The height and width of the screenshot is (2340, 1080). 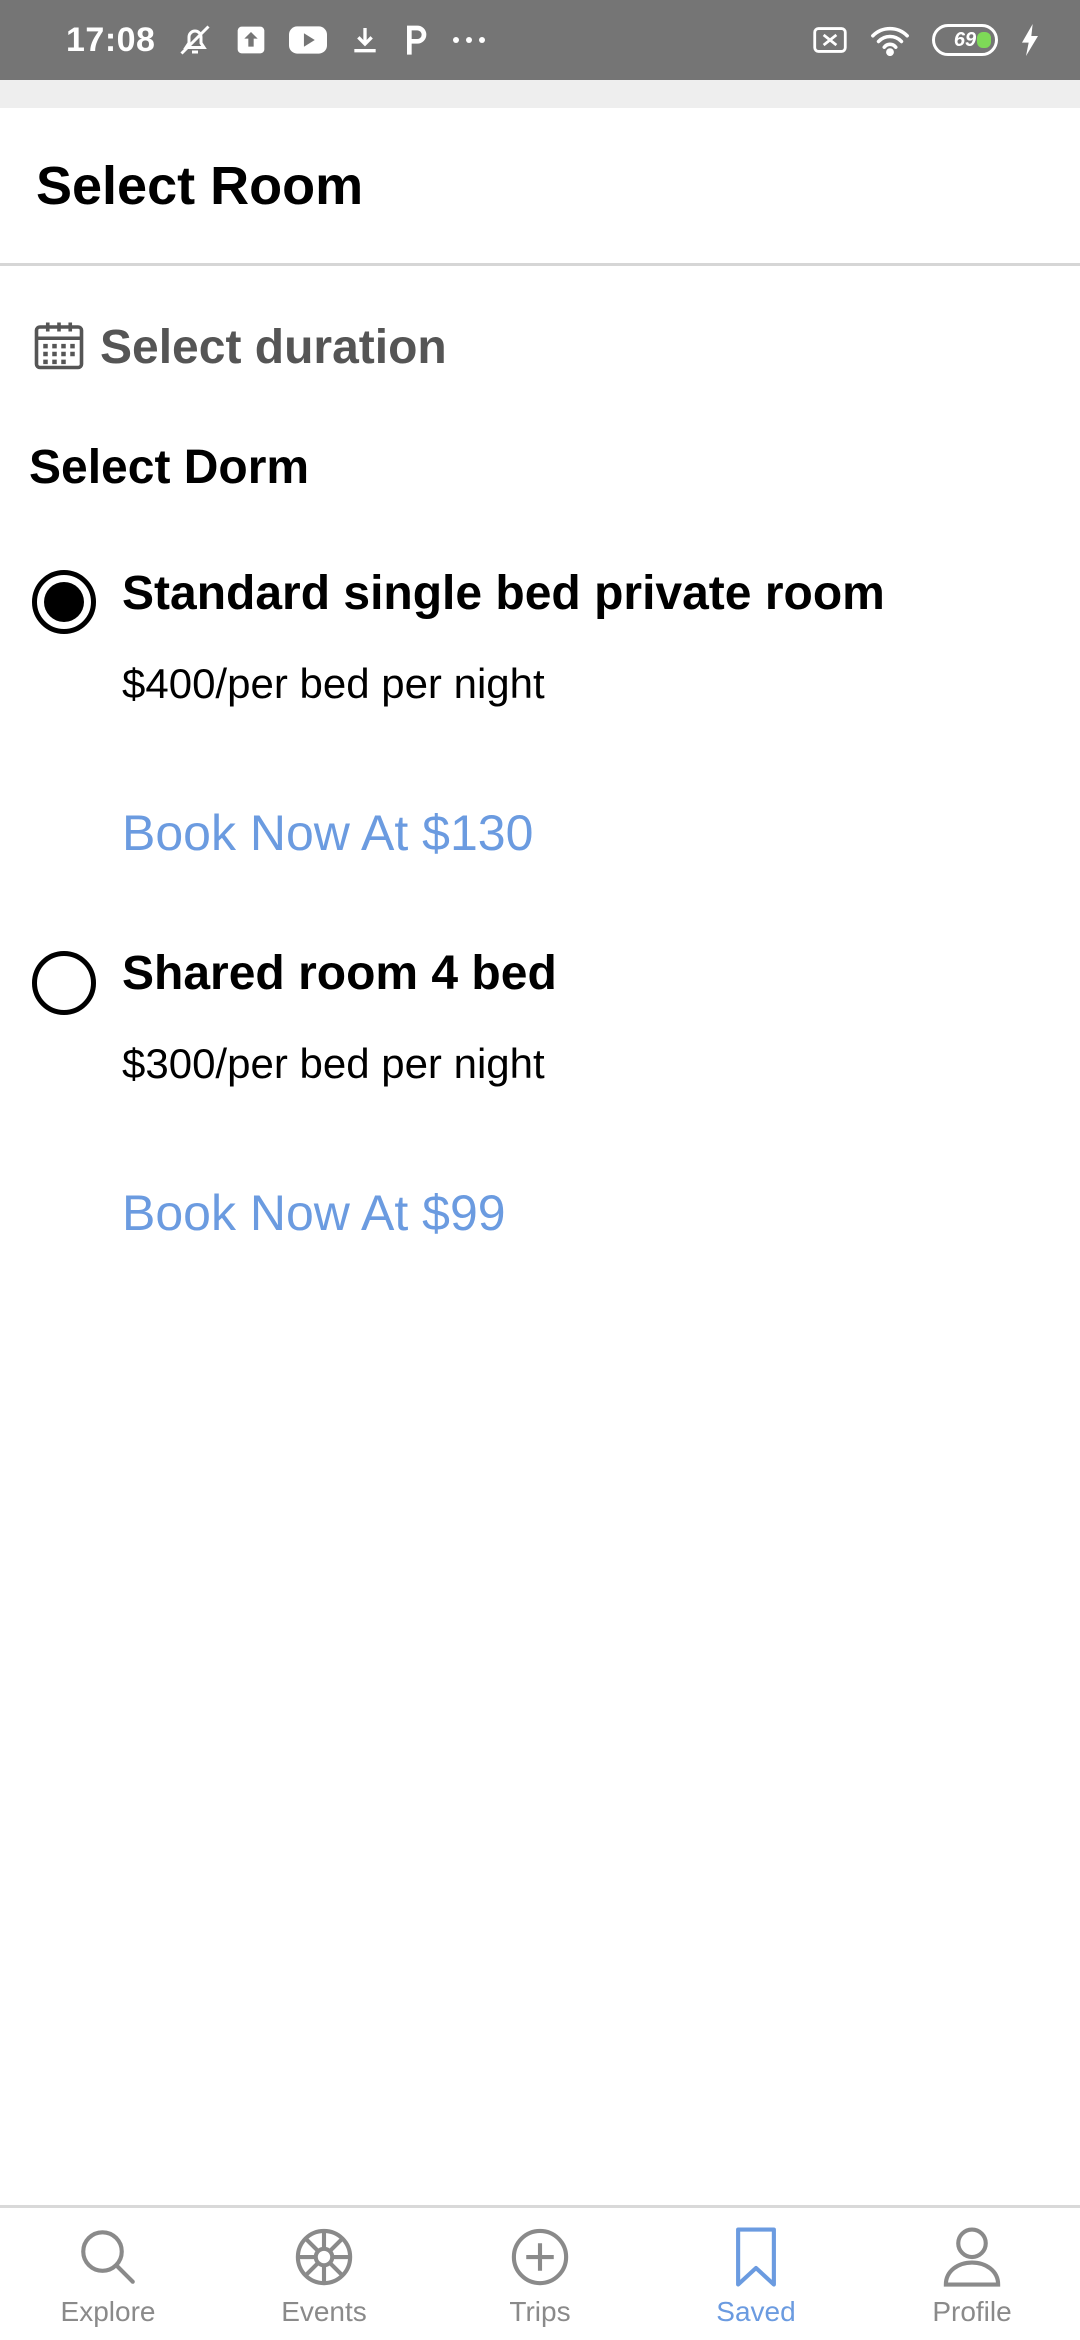 What do you see at coordinates (972, 2311) in the screenshot?
I see `nav-label: Profile` at bounding box center [972, 2311].